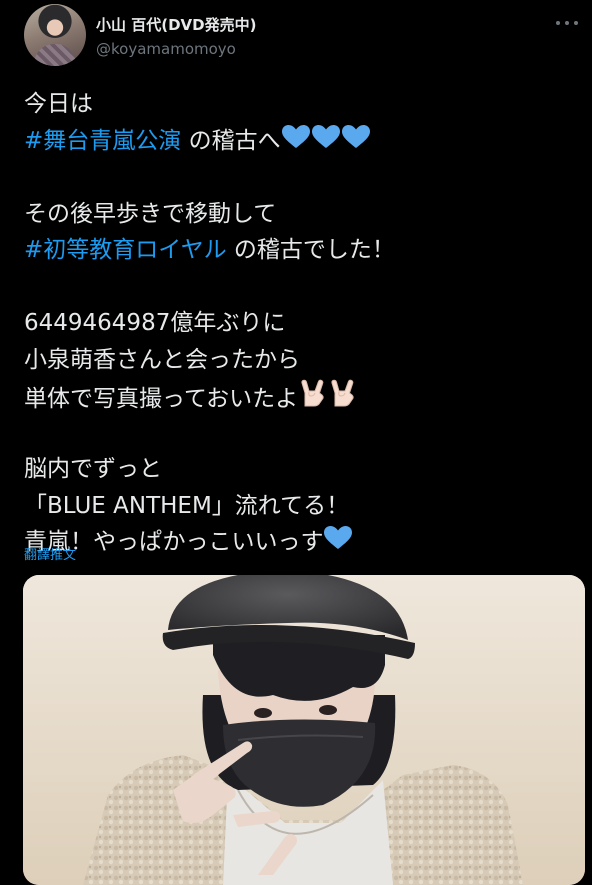 The width and height of the screenshot is (592, 885). Describe the element at coordinates (93, 469) in the screenshot. I see `tweet-line-text: 脳内でずっと` at that location.